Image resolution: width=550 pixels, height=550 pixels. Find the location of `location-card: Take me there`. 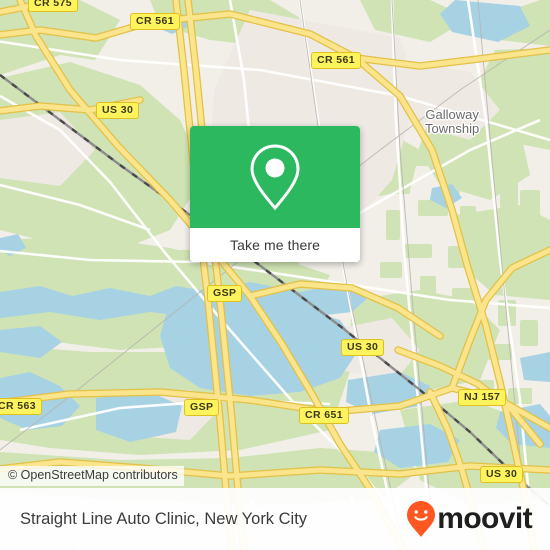

location-card: Take me there is located at coordinates (275, 194).